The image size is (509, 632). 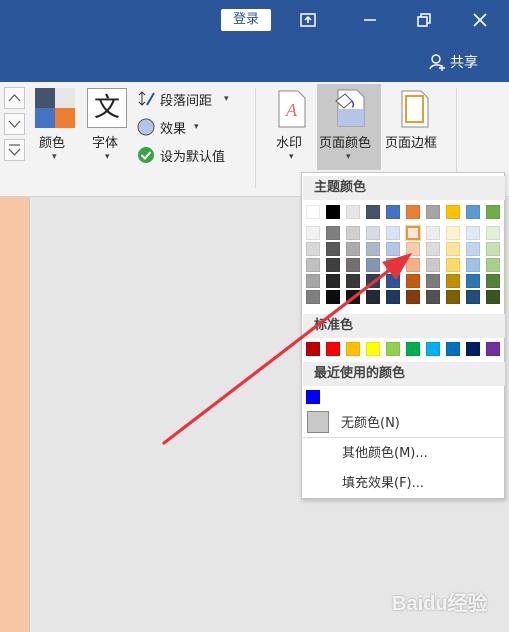 I want to click on page-borders-button: 页面边框, so click(x=415, y=127).